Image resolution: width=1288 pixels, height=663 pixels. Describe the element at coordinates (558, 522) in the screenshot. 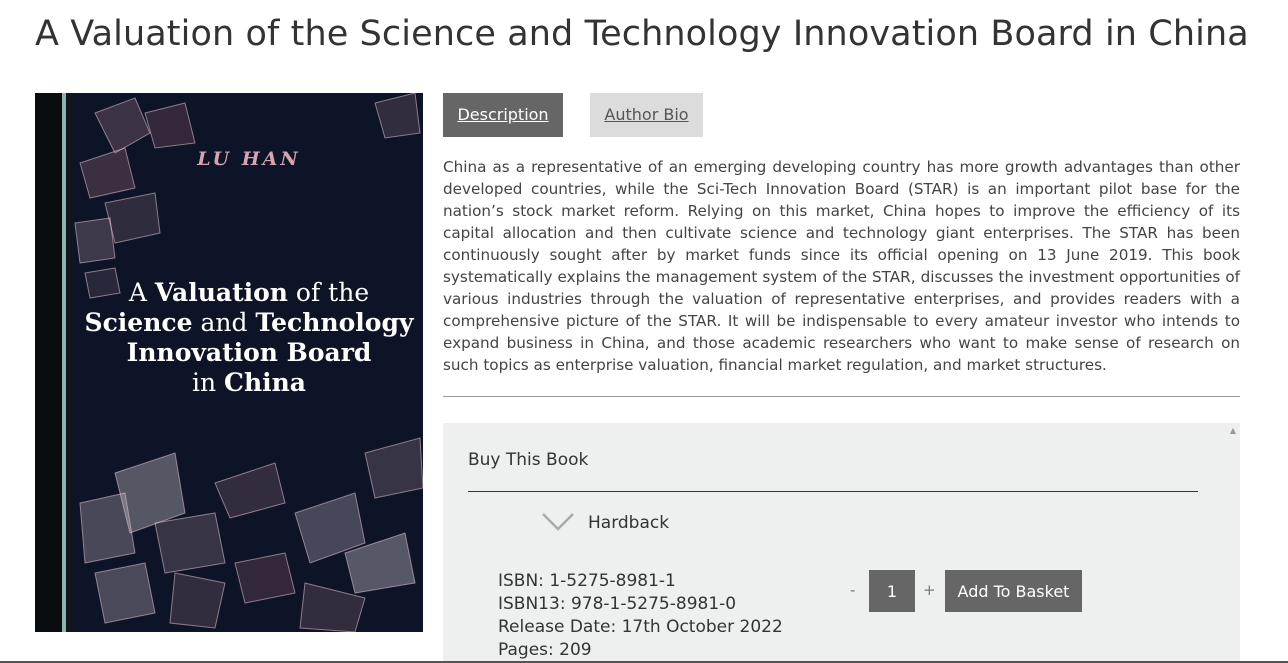

I see `chevron-down-icon` at that location.